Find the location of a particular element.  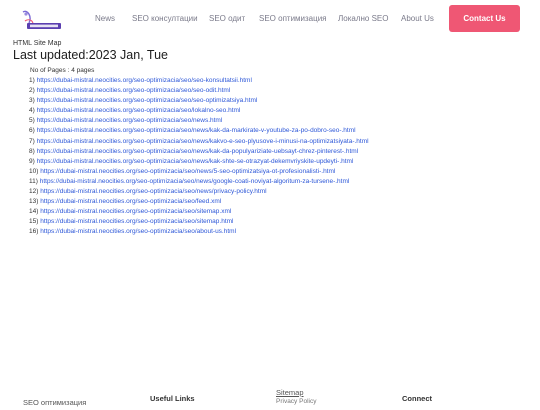

logo-mark-icon is located at coordinates (41, 19).